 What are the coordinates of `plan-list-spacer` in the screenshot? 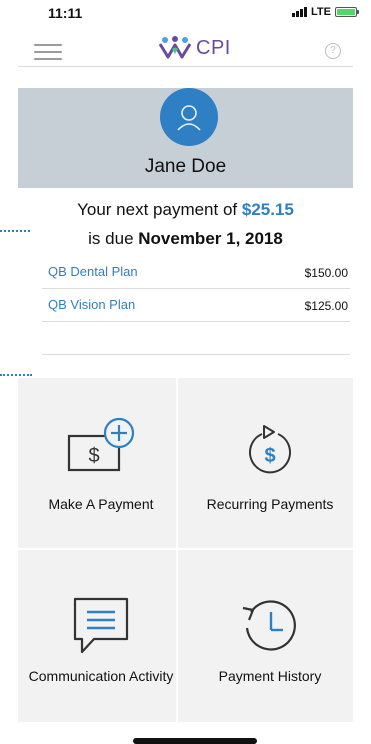 It's located at (196, 338).